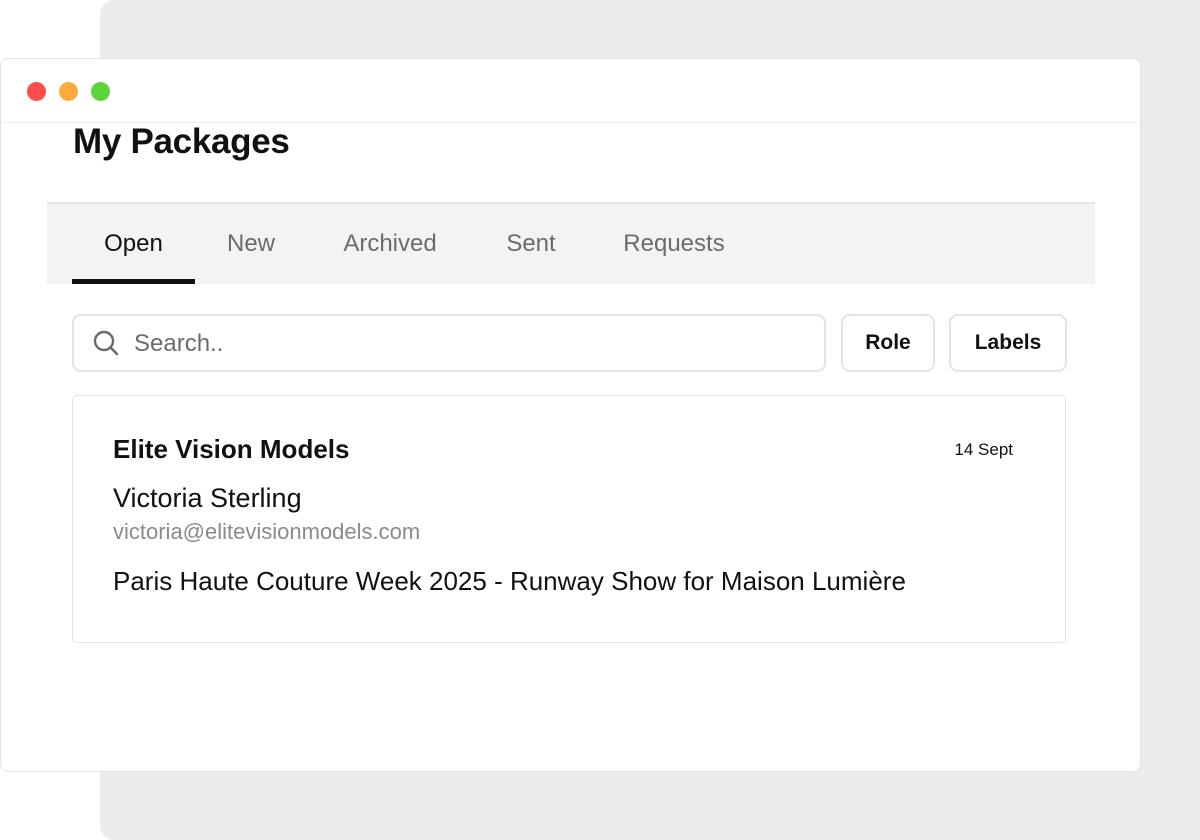 The width and height of the screenshot is (1200, 840). Describe the element at coordinates (133, 281) in the screenshot. I see `active-tab-indicator` at that location.